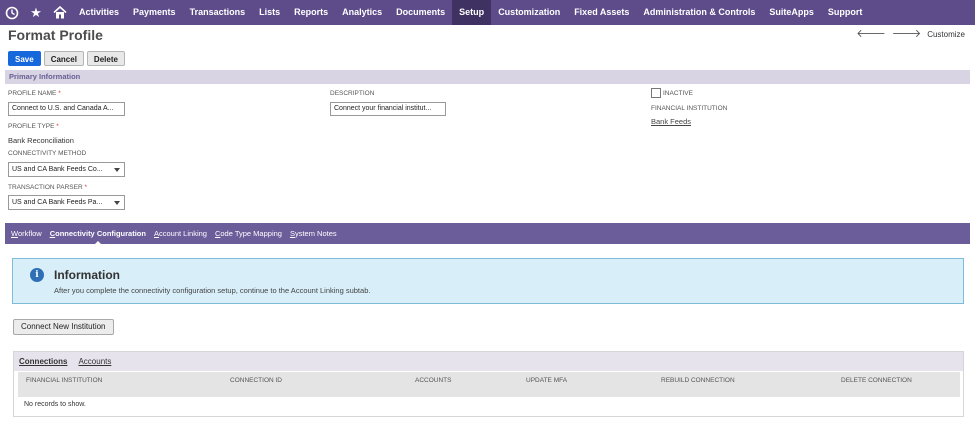 This screenshot has width=975, height=431. What do you see at coordinates (313, 233) in the screenshot?
I see `tab-system-notes: System Notes` at bounding box center [313, 233].